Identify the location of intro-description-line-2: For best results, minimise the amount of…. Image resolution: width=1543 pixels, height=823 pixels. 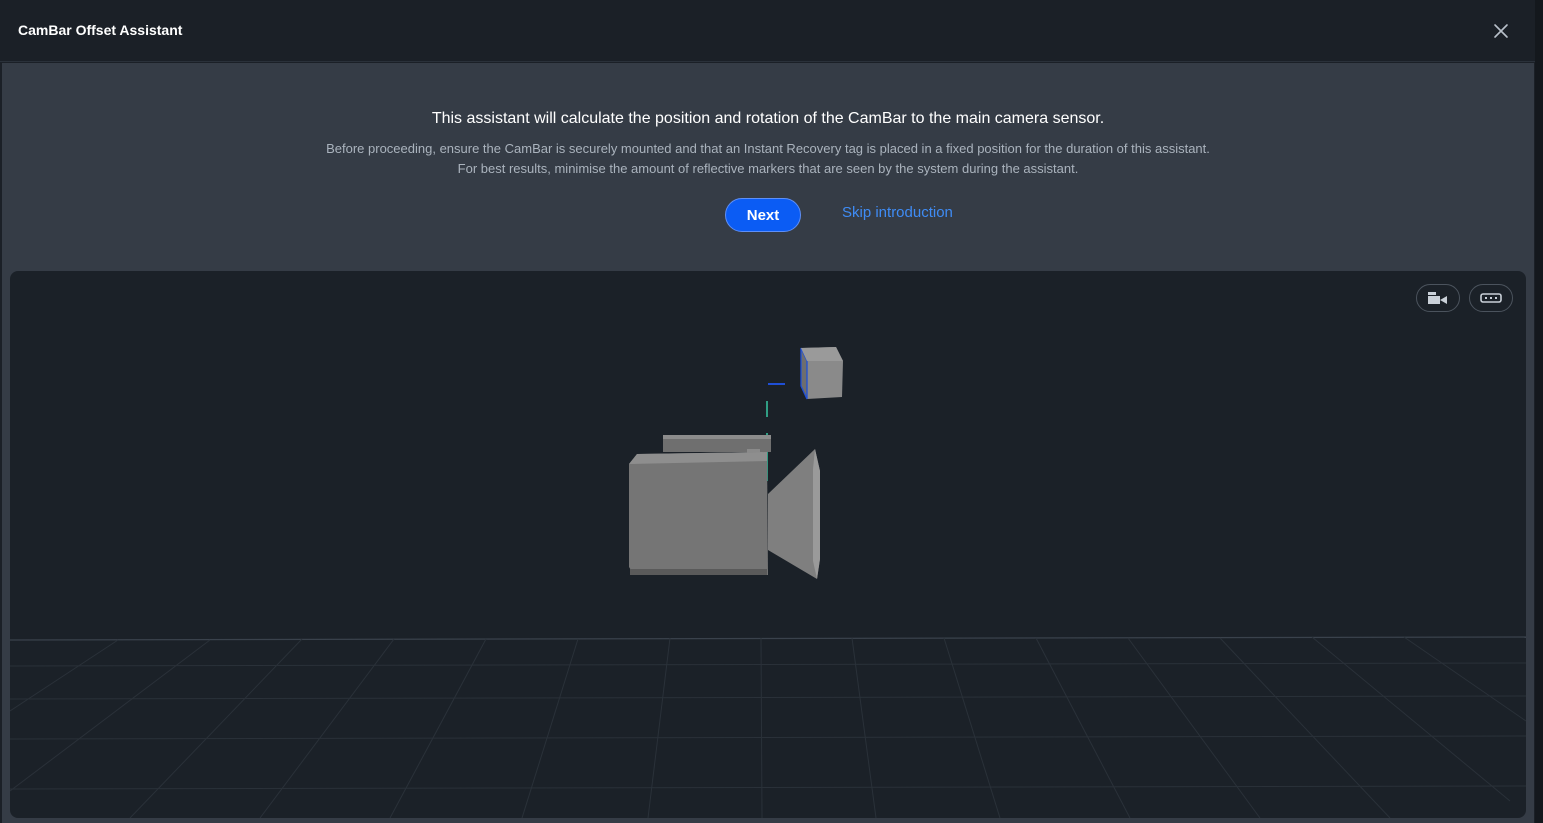
(768, 168).